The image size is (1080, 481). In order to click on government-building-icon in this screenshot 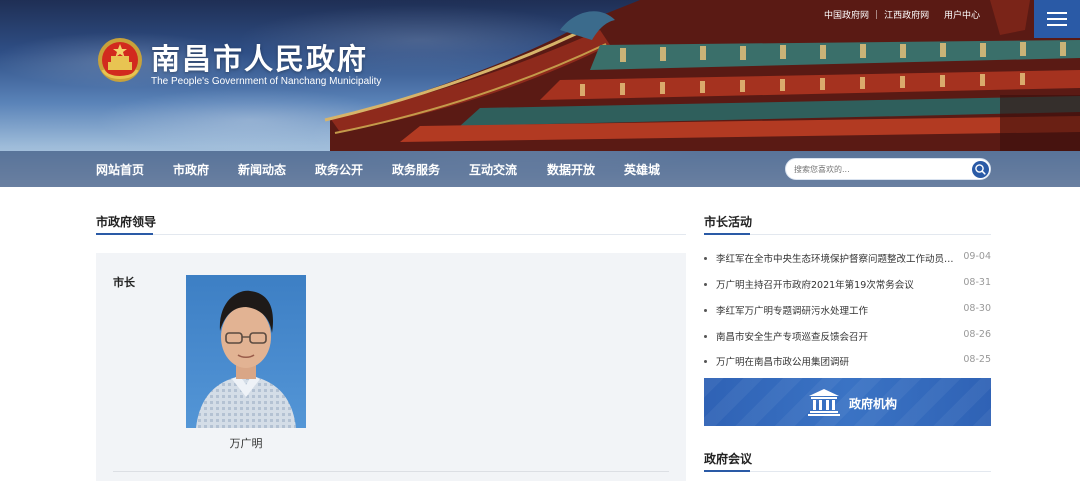, I will do `click(824, 402)`.